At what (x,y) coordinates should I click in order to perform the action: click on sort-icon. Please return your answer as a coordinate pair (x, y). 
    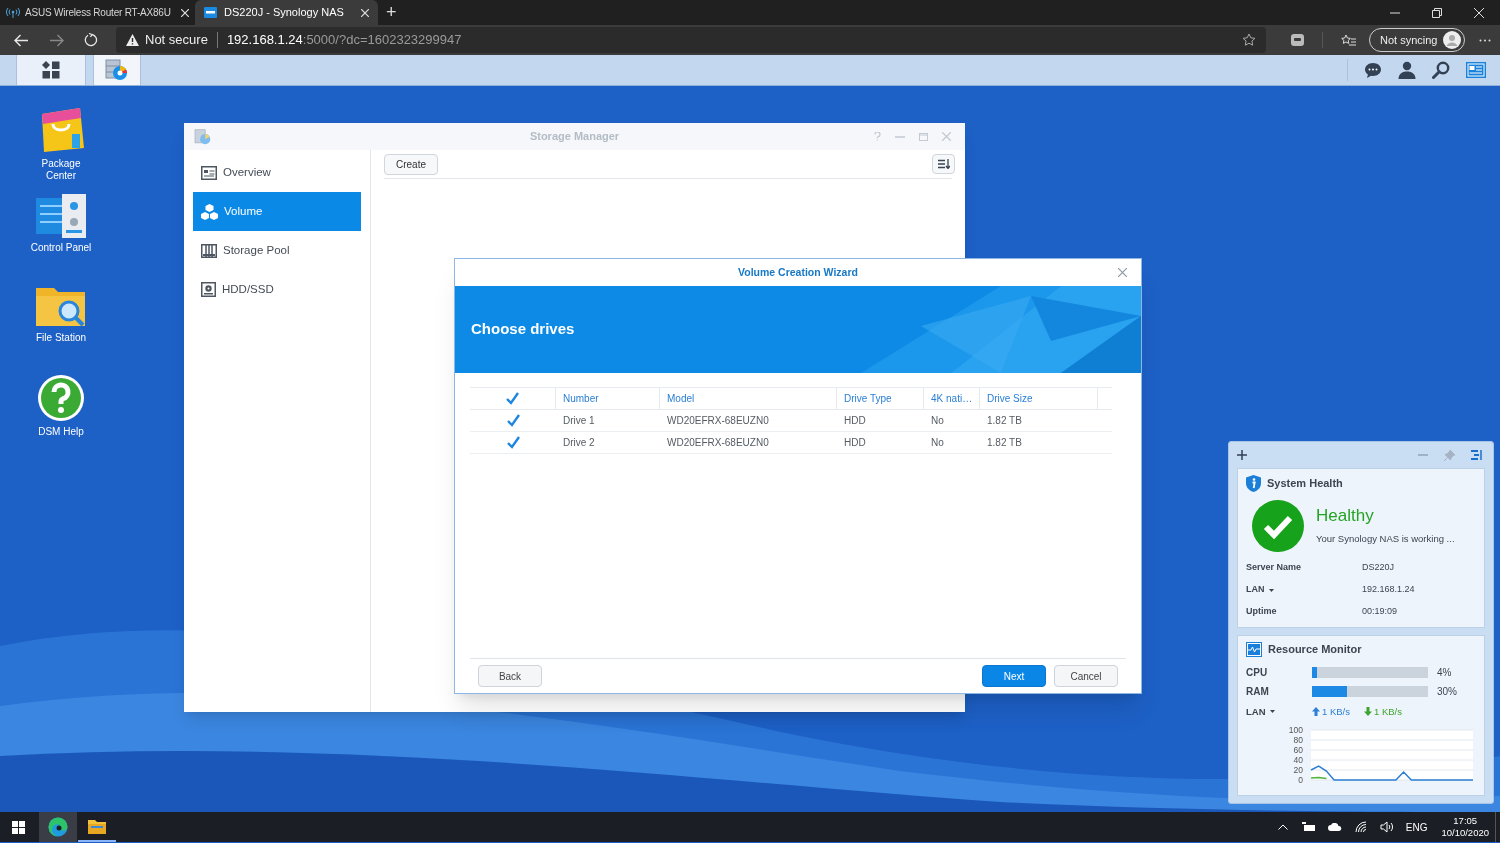
    Looking at the image, I should click on (943, 164).